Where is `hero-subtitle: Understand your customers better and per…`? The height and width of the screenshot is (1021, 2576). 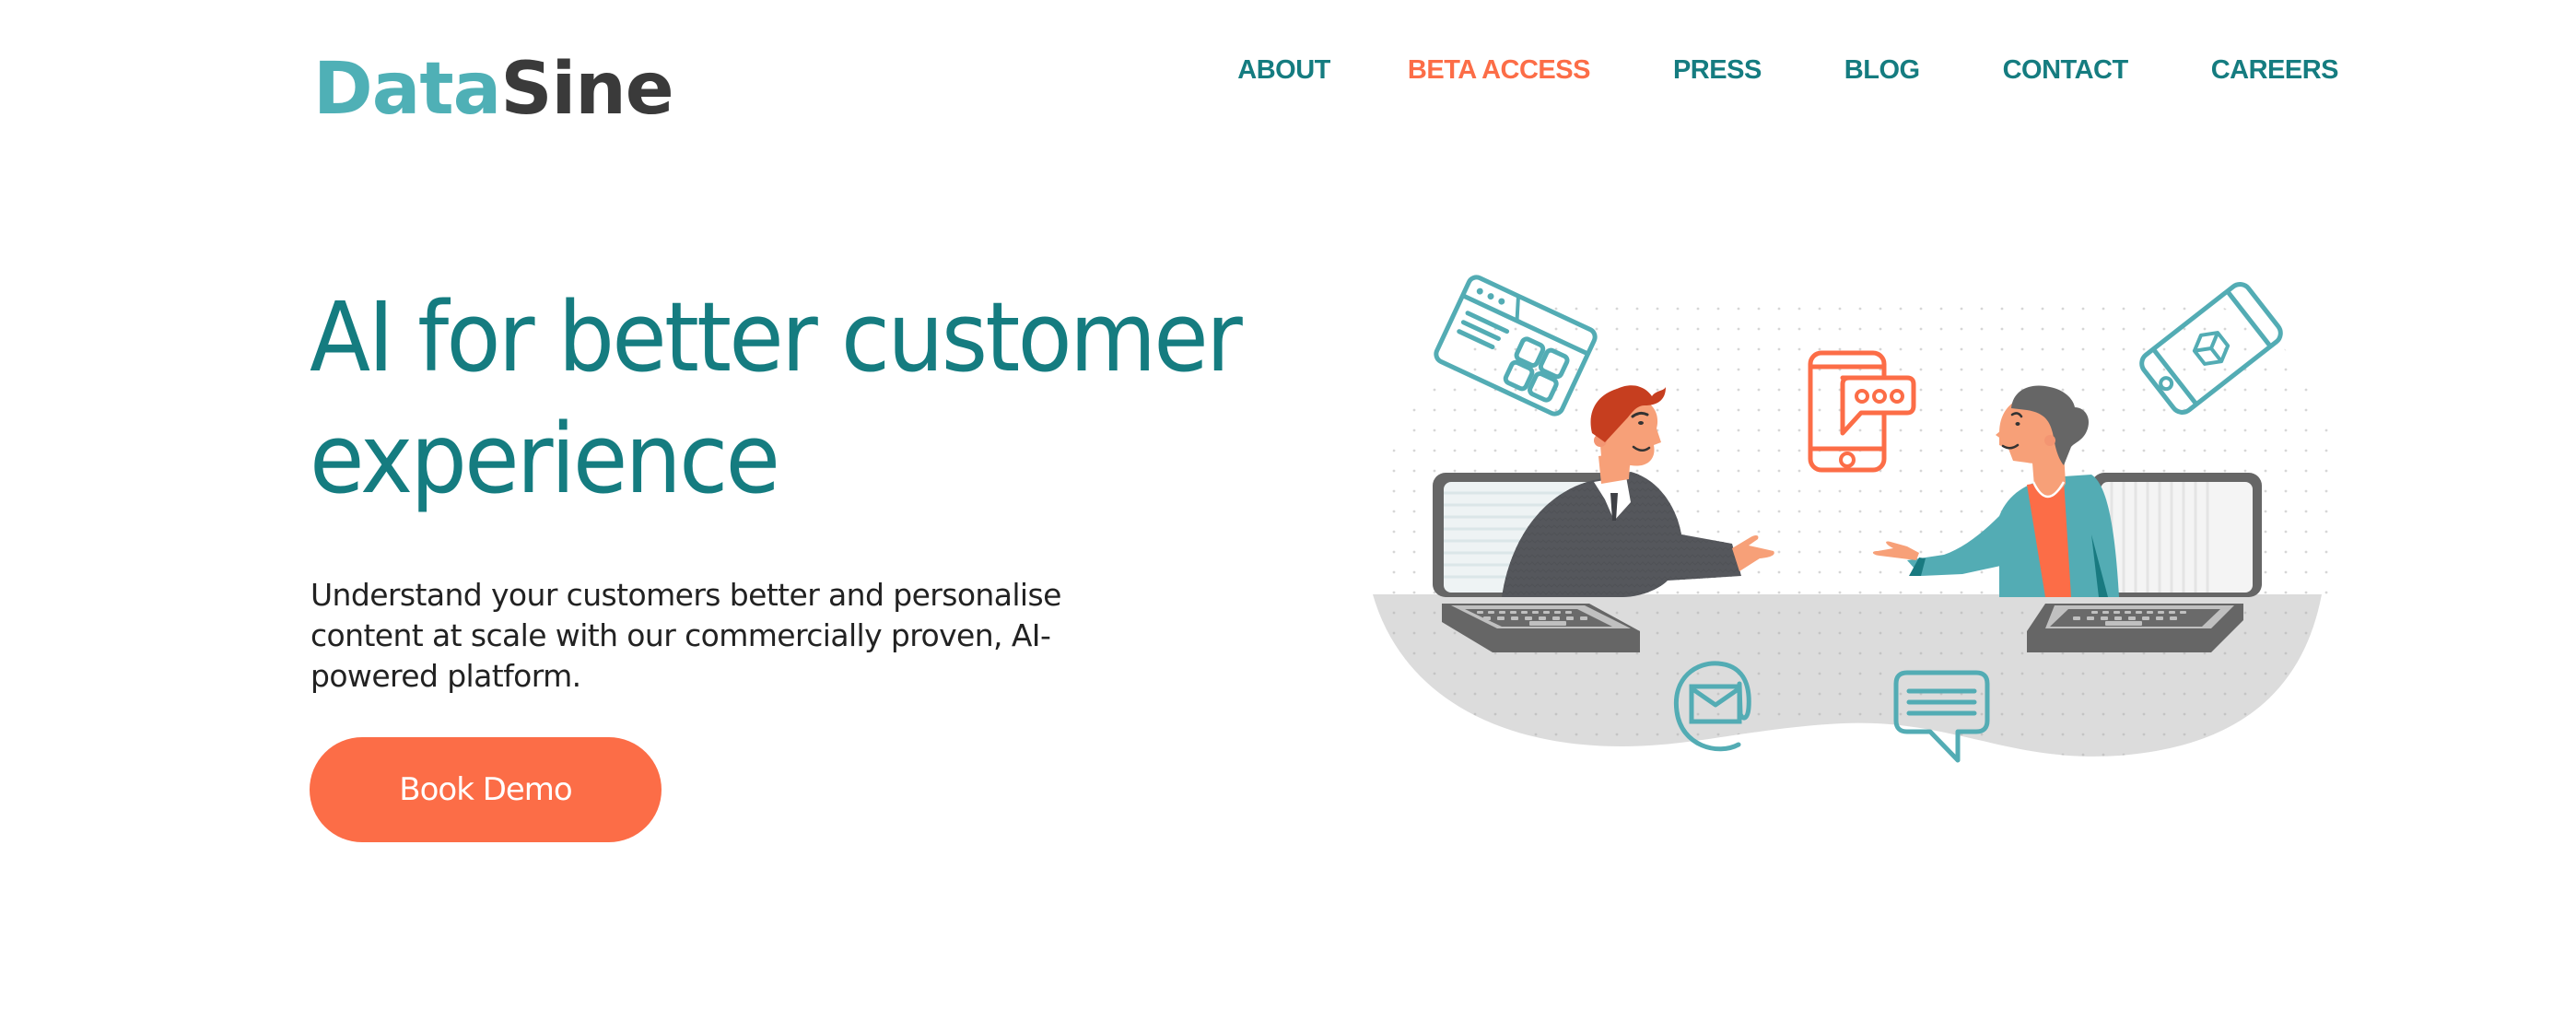 hero-subtitle: Understand your customers better and per… is located at coordinates (685, 635).